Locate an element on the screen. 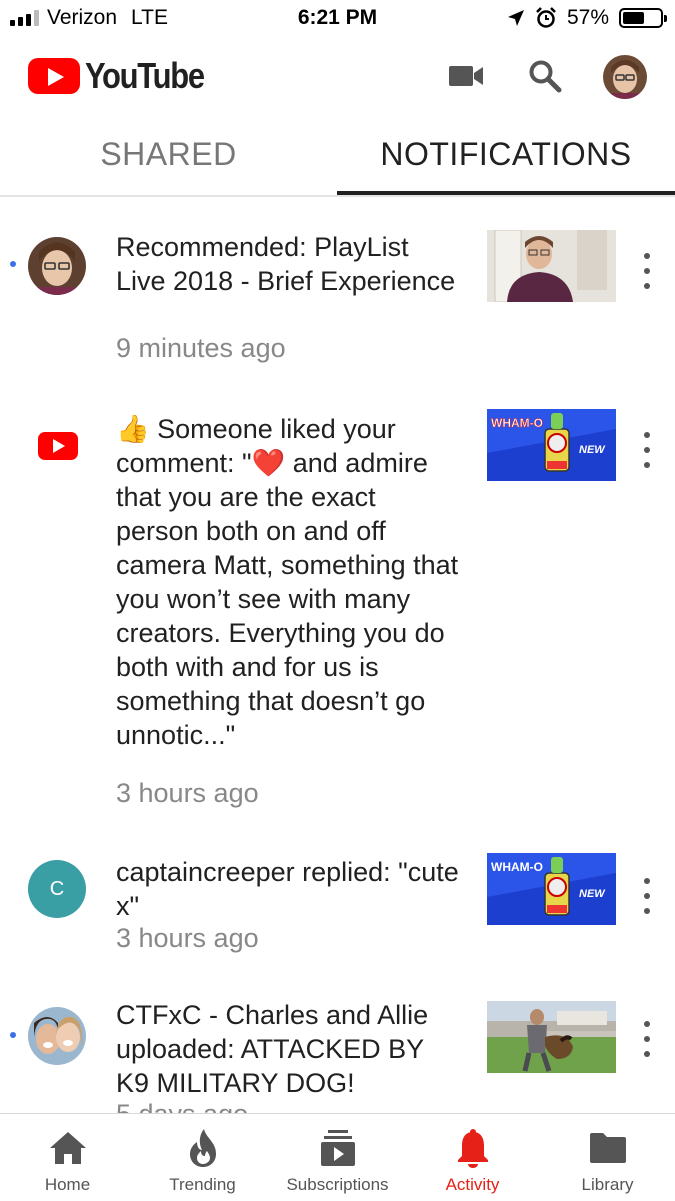 The width and height of the screenshot is (675, 1201). flame-icon is located at coordinates (203, 1148).